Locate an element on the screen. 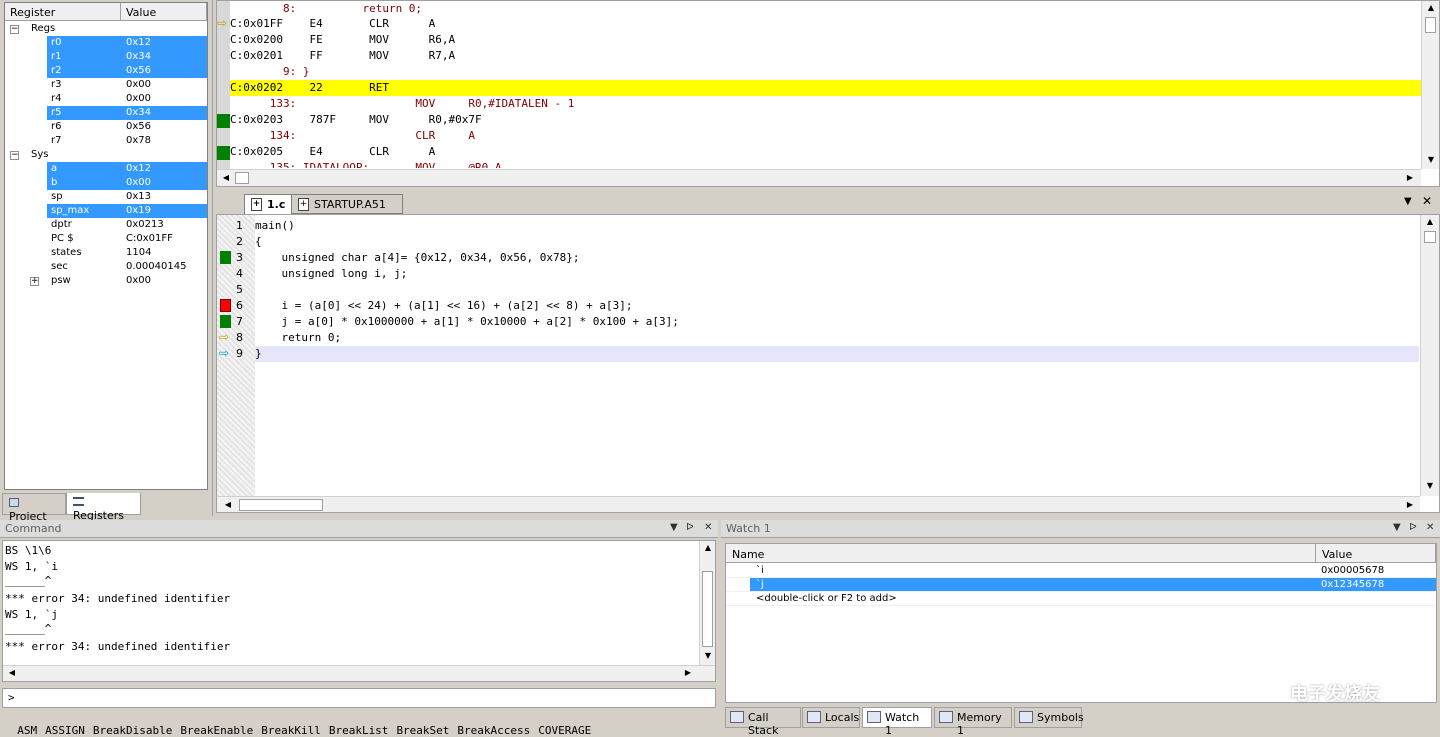  memory-icon is located at coordinates (946, 717).